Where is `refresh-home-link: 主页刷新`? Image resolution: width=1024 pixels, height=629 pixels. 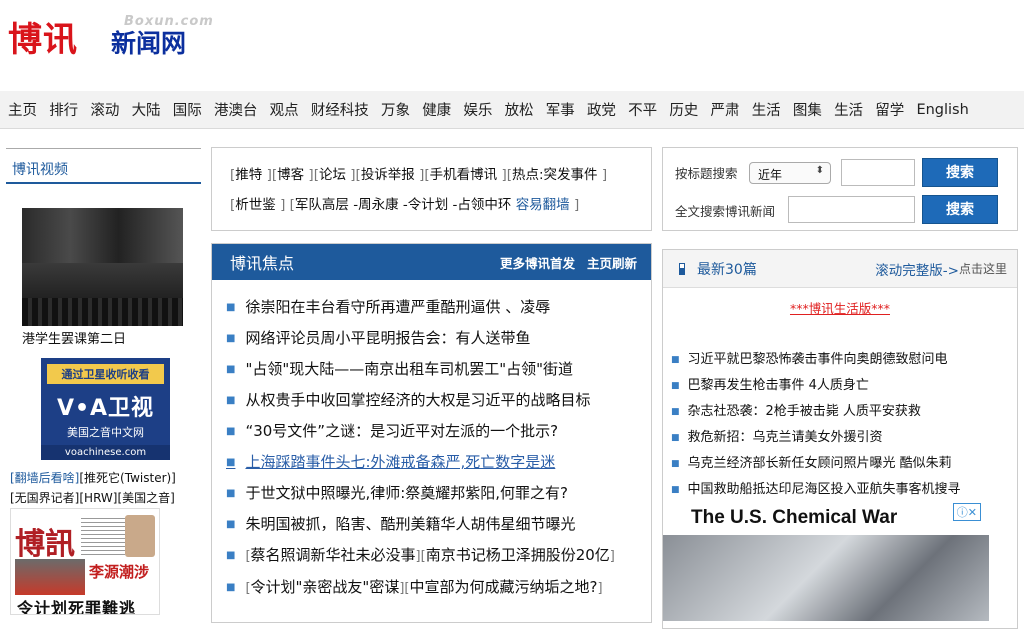 refresh-home-link: 主页刷新 is located at coordinates (612, 262).